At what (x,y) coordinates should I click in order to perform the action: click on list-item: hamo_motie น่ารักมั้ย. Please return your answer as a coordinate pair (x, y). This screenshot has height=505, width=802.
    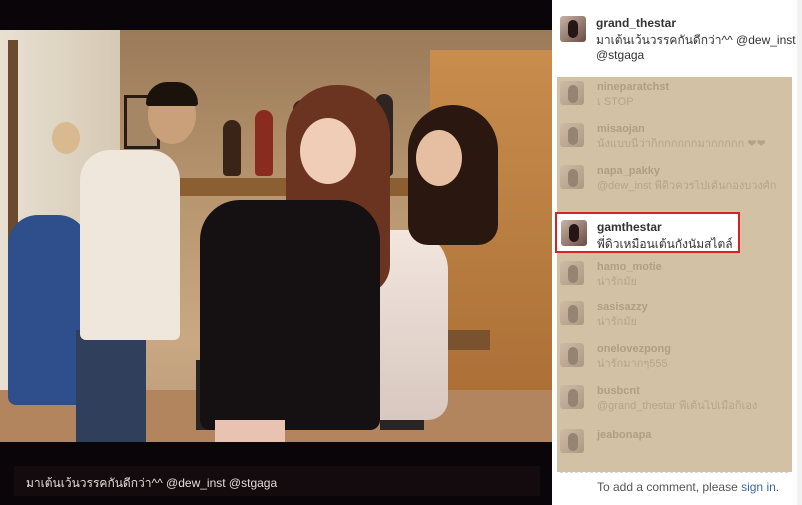
    Looking at the image, I should click on (674, 278).